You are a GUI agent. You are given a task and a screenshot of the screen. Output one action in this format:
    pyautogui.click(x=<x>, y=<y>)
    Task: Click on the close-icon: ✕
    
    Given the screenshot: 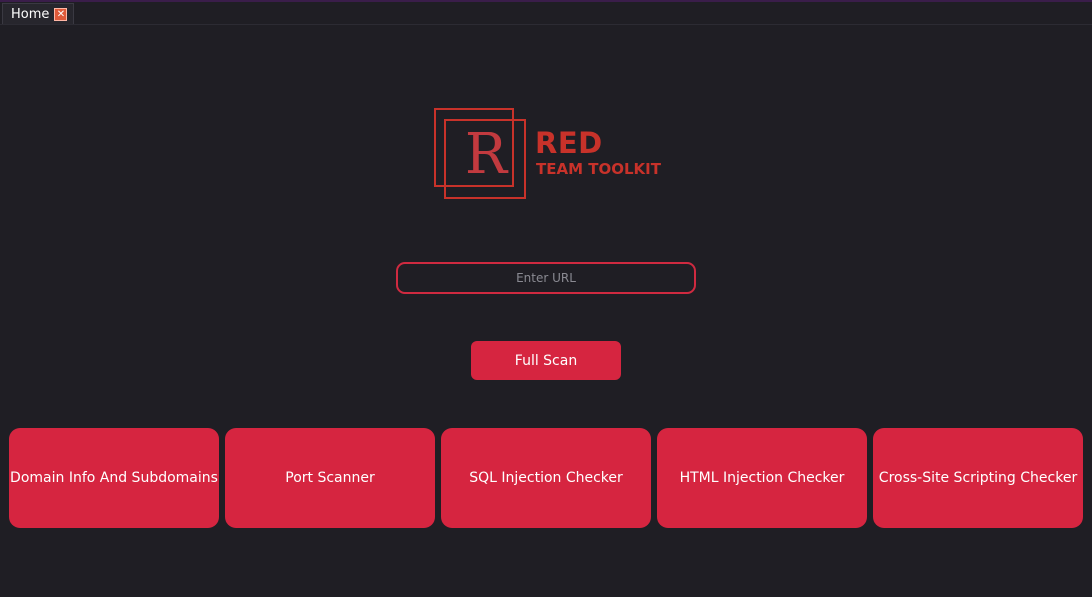 What is the action you would take?
    pyautogui.click(x=61, y=14)
    